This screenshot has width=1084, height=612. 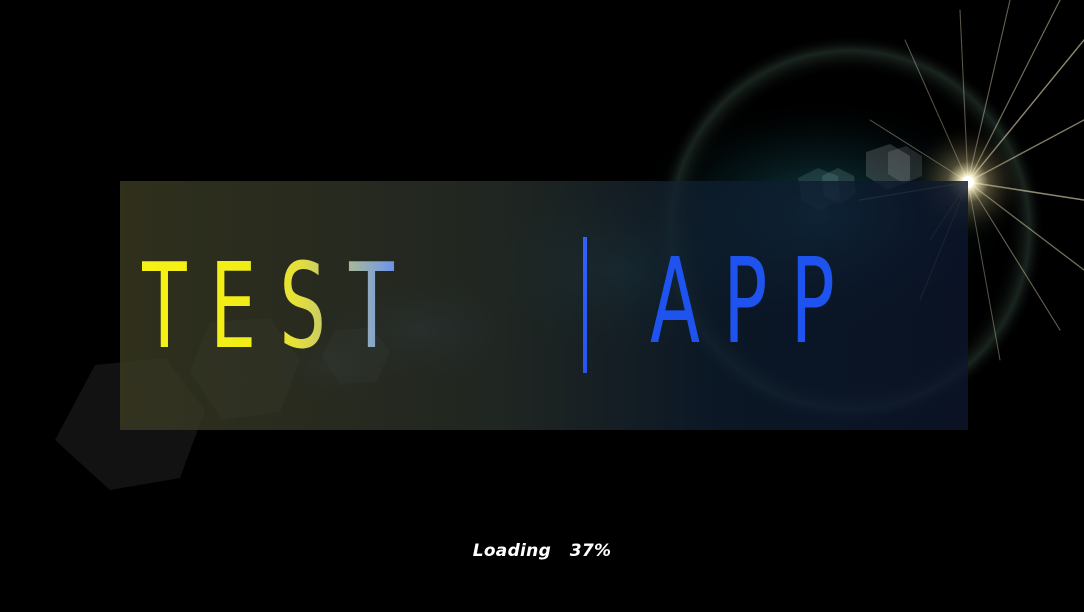 I want to click on loading-percent: 37%, so click(x=590, y=551).